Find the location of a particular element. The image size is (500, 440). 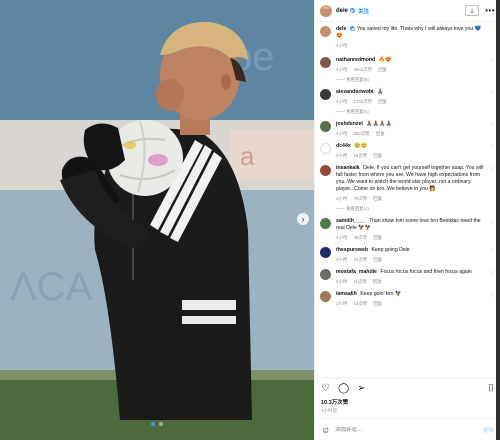

comment-likes: 45次赞 is located at coordinates (360, 237).